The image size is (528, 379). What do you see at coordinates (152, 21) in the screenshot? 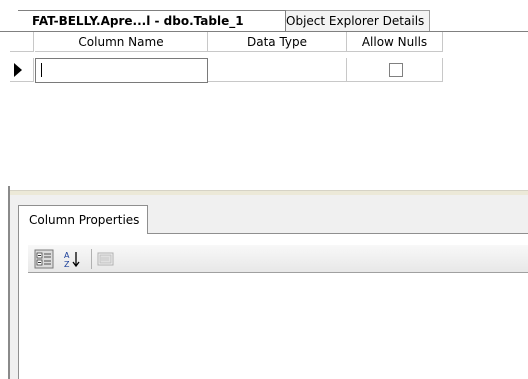
I see `tab-table-designer: FAT-BELLY.Apre...l - dbo.Table_1` at bounding box center [152, 21].